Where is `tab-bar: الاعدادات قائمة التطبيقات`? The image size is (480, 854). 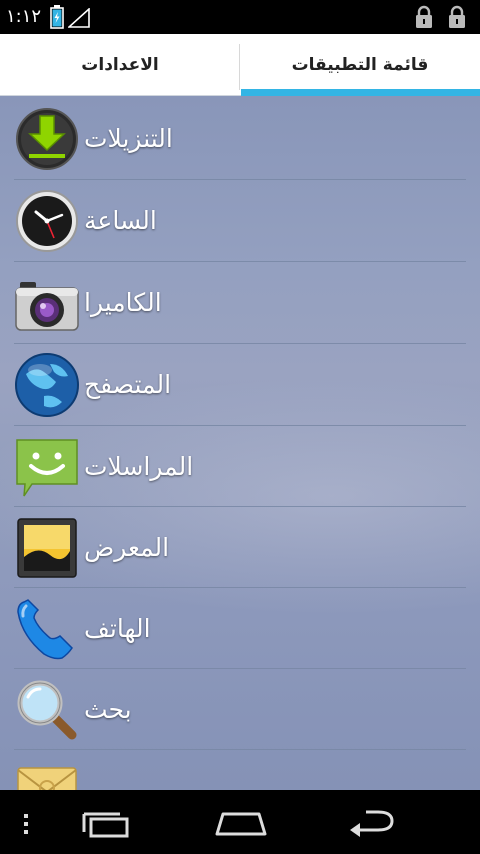 tab-bar: الاعدادات قائمة التطبيقات is located at coordinates (240, 65).